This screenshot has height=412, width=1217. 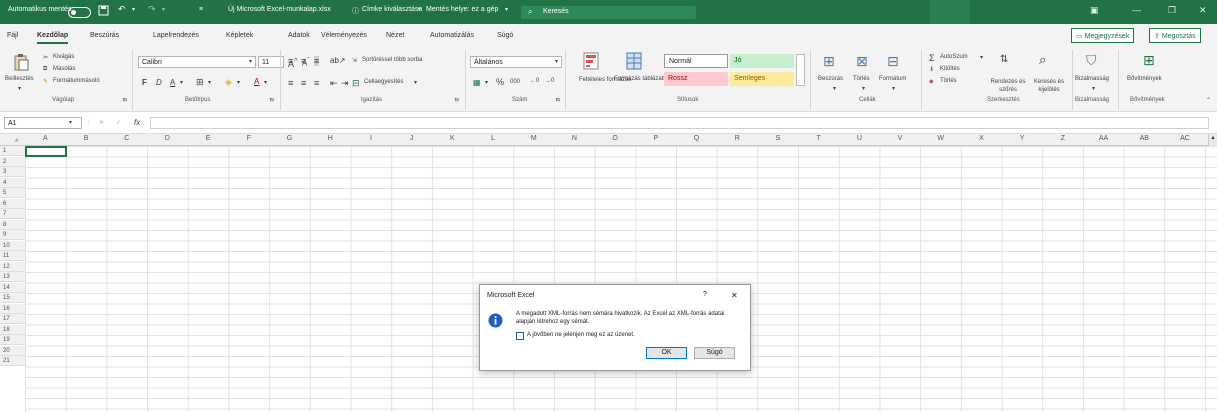 What do you see at coordinates (12, 361) in the screenshot?
I see `row-header: 21` at bounding box center [12, 361].